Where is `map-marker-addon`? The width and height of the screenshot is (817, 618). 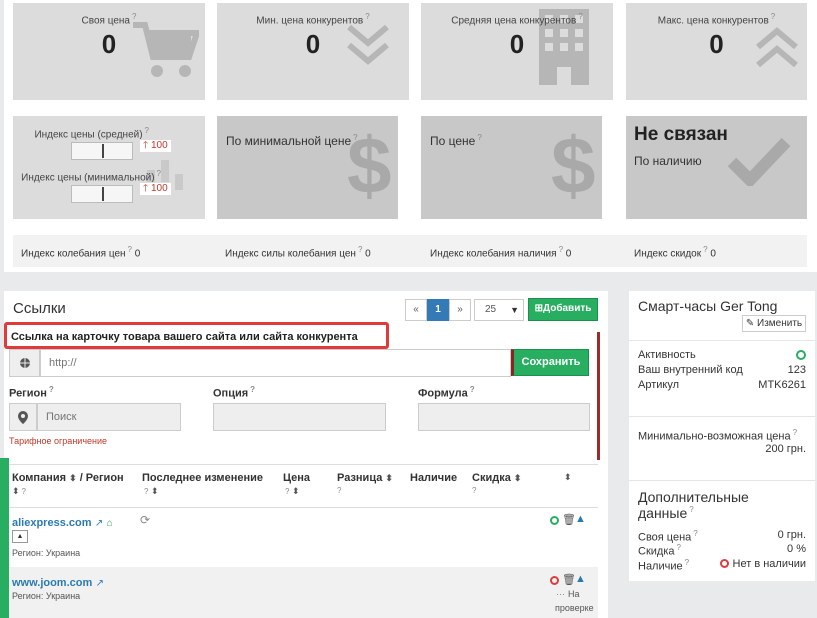 map-marker-addon is located at coordinates (23, 417).